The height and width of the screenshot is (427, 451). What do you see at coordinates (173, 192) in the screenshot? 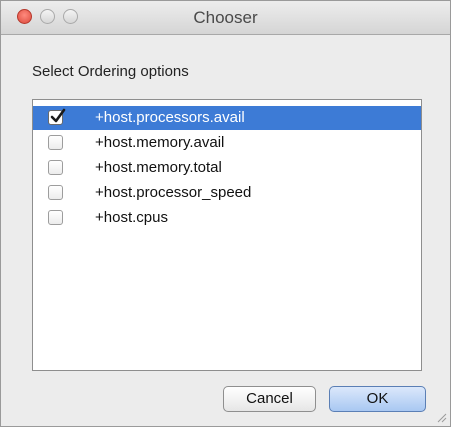
I see `option-label: +host.processor_speed` at bounding box center [173, 192].